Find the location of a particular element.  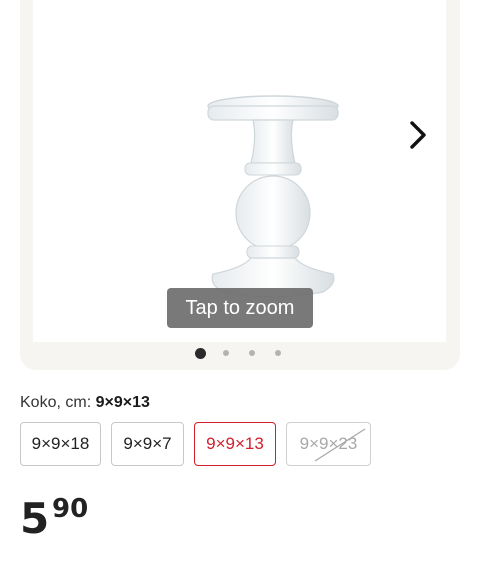

variant-label: Koko, cm: is located at coordinates (56, 402).